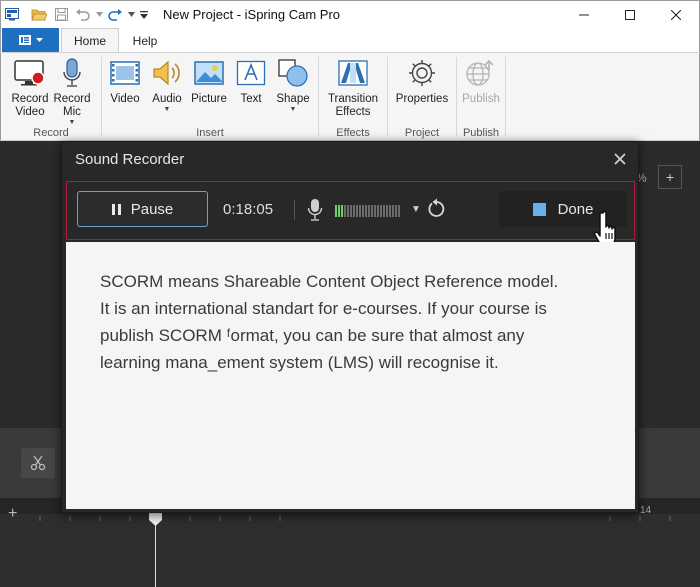  I want to click on publish-button: Publish, so click(481, 81).